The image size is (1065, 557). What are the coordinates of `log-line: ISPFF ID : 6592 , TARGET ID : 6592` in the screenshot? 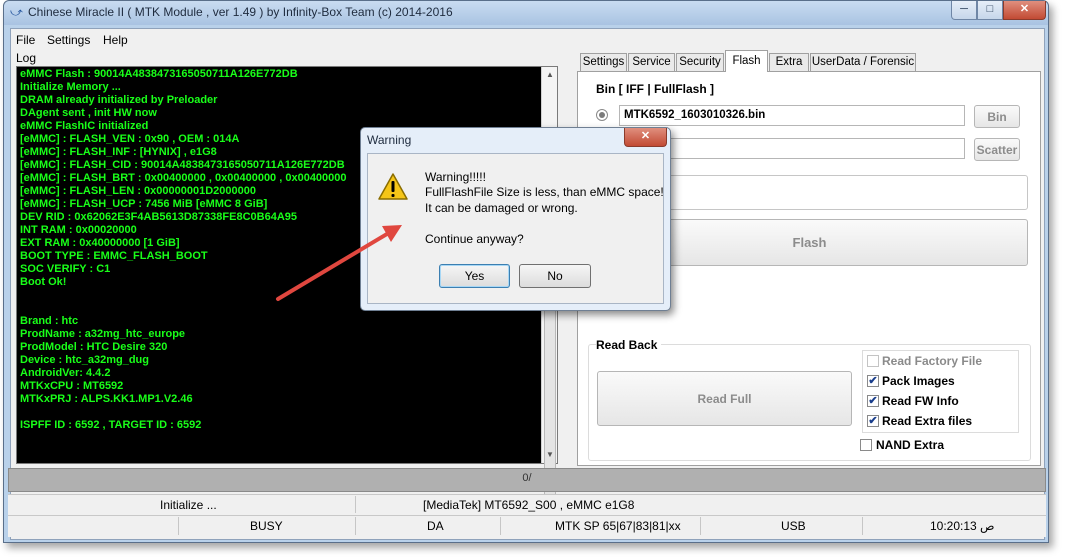 It's located at (111, 425).